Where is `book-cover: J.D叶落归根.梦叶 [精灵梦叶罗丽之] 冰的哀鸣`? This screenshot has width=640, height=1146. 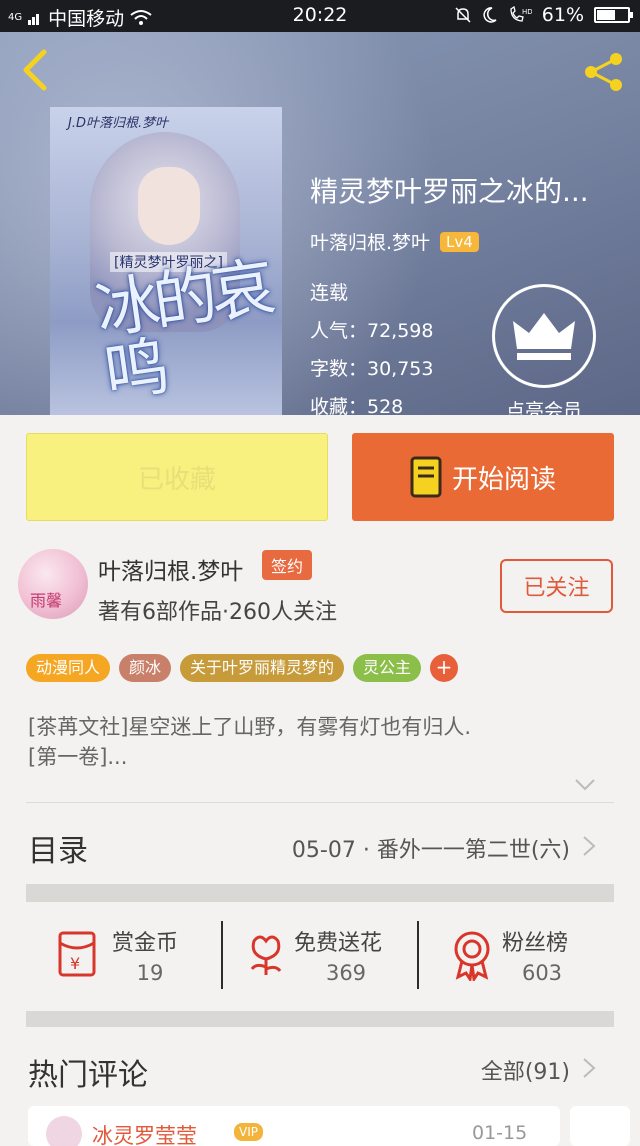 book-cover: J.D叶落归根.梦叶 [精灵梦叶罗丽之] 冰的哀鸣 is located at coordinates (166, 261).